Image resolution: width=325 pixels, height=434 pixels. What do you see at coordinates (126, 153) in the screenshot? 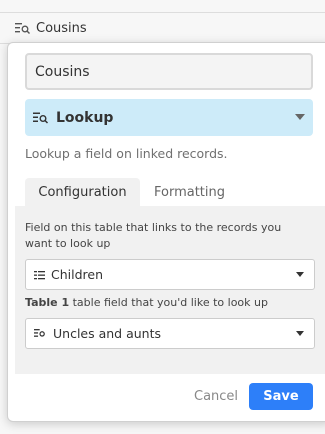
I see `field-type-description: Lookup a field on linked records.` at bounding box center [126, 153].